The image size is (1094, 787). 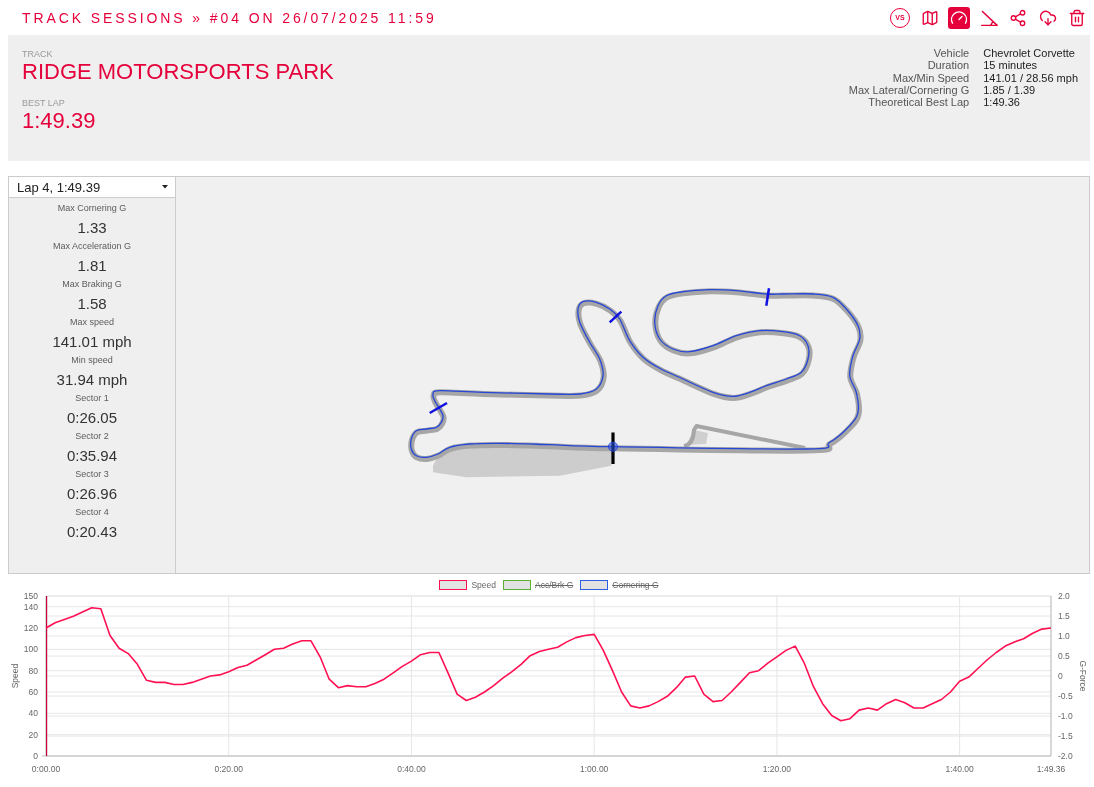 What do you see at coordinates (91, 418) in the screenshot?
I see `stat-value: 0:26.05` at bounding box center [91, 418].